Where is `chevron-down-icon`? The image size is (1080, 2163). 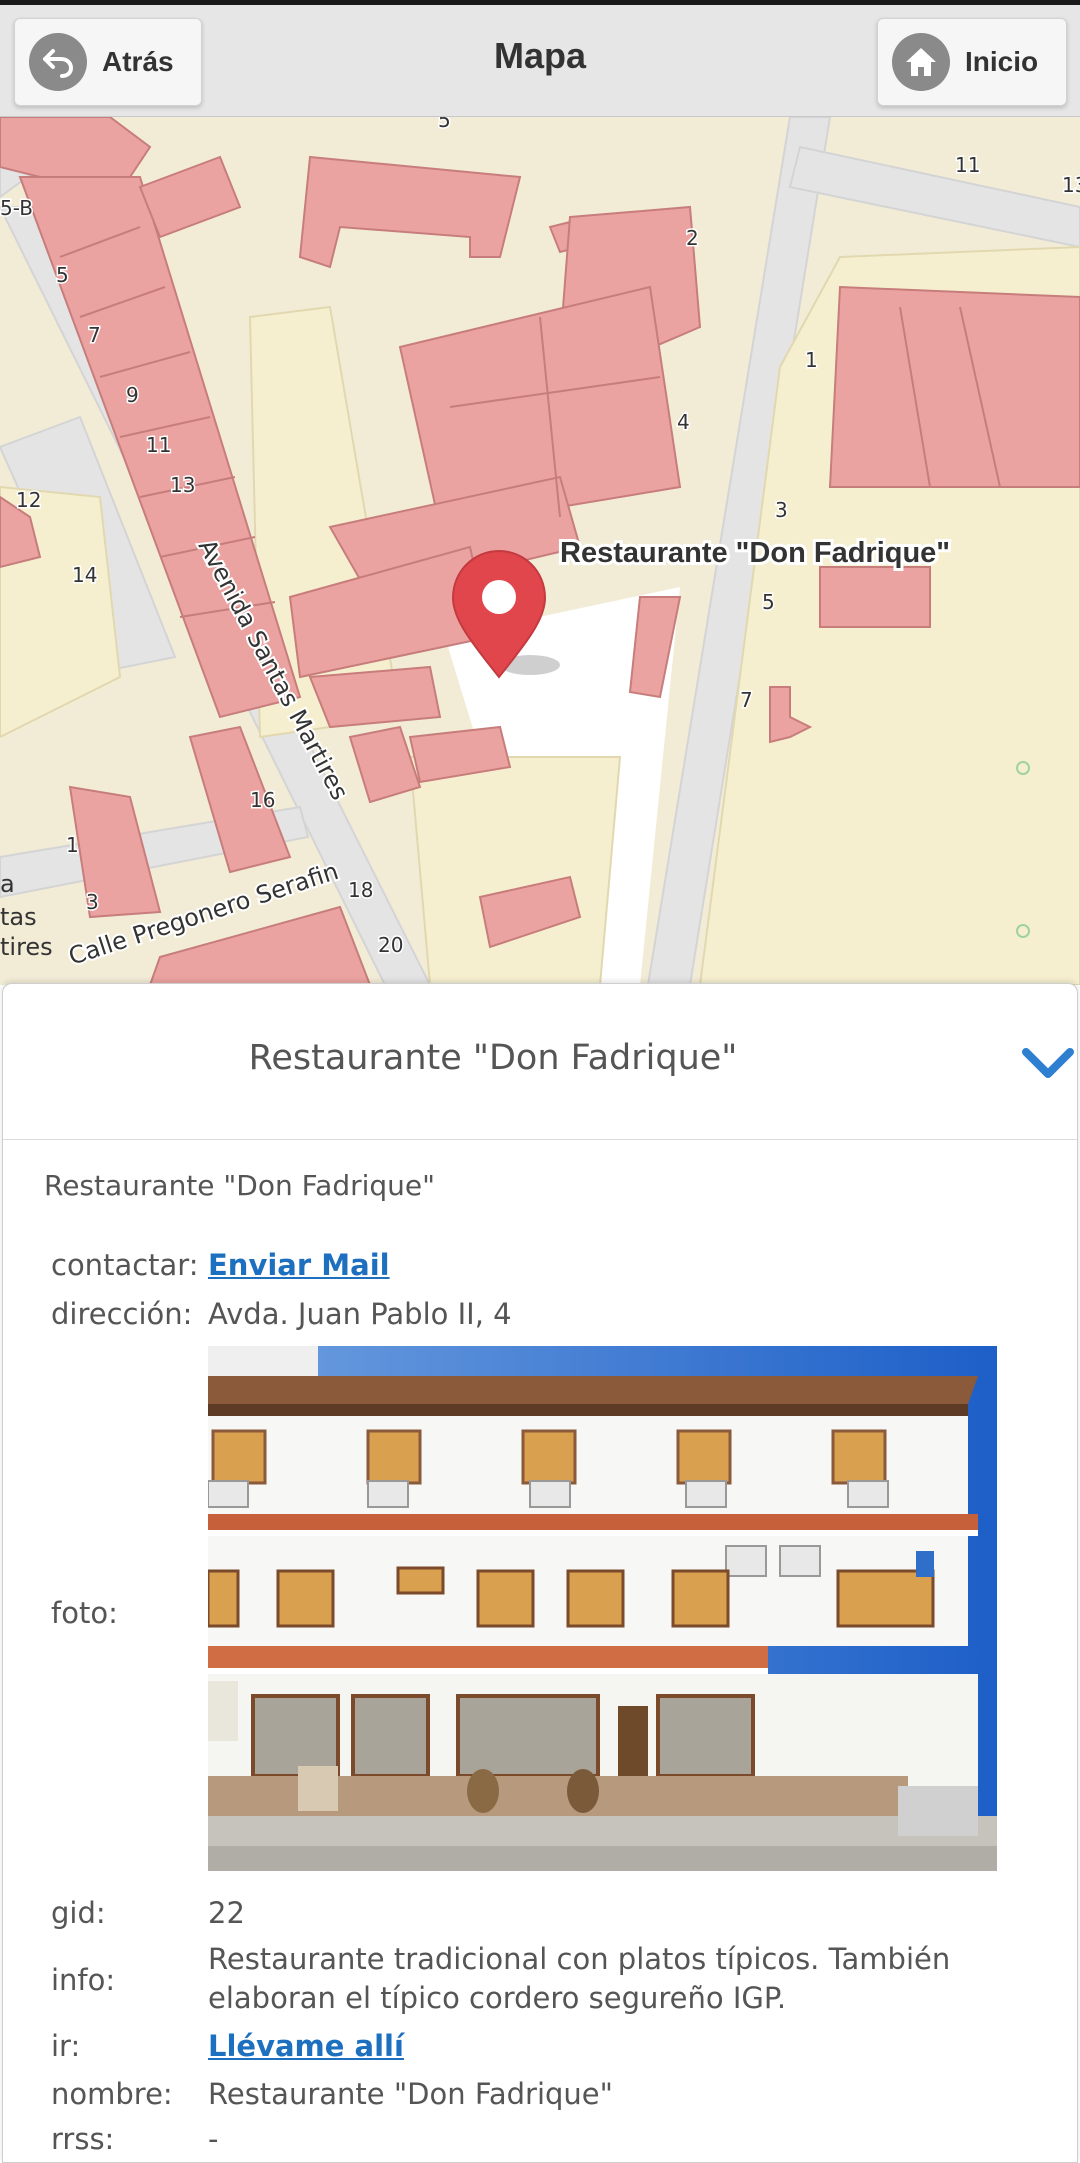
chevron-down-icon is located at coordinates (1048, 1062).